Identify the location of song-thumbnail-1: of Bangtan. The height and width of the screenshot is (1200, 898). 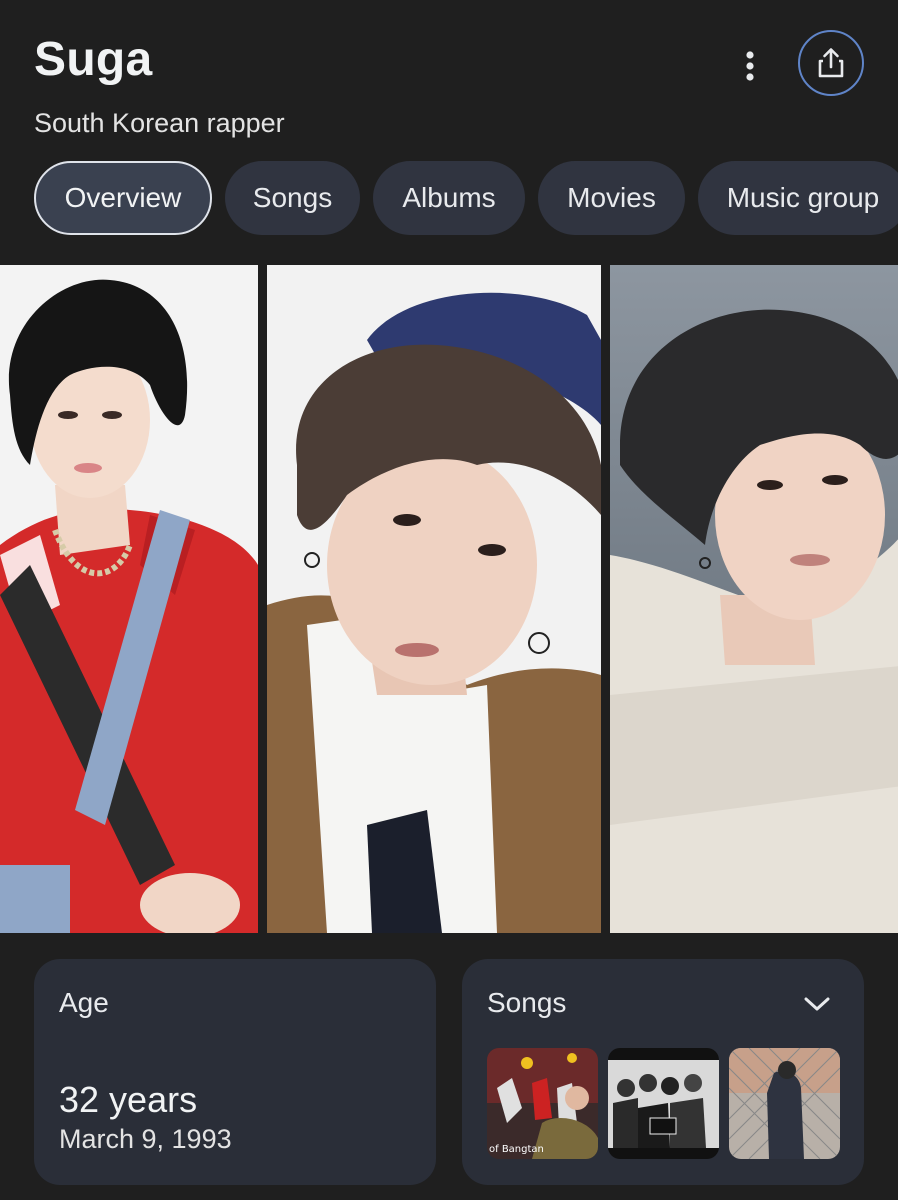
(542, 1103).